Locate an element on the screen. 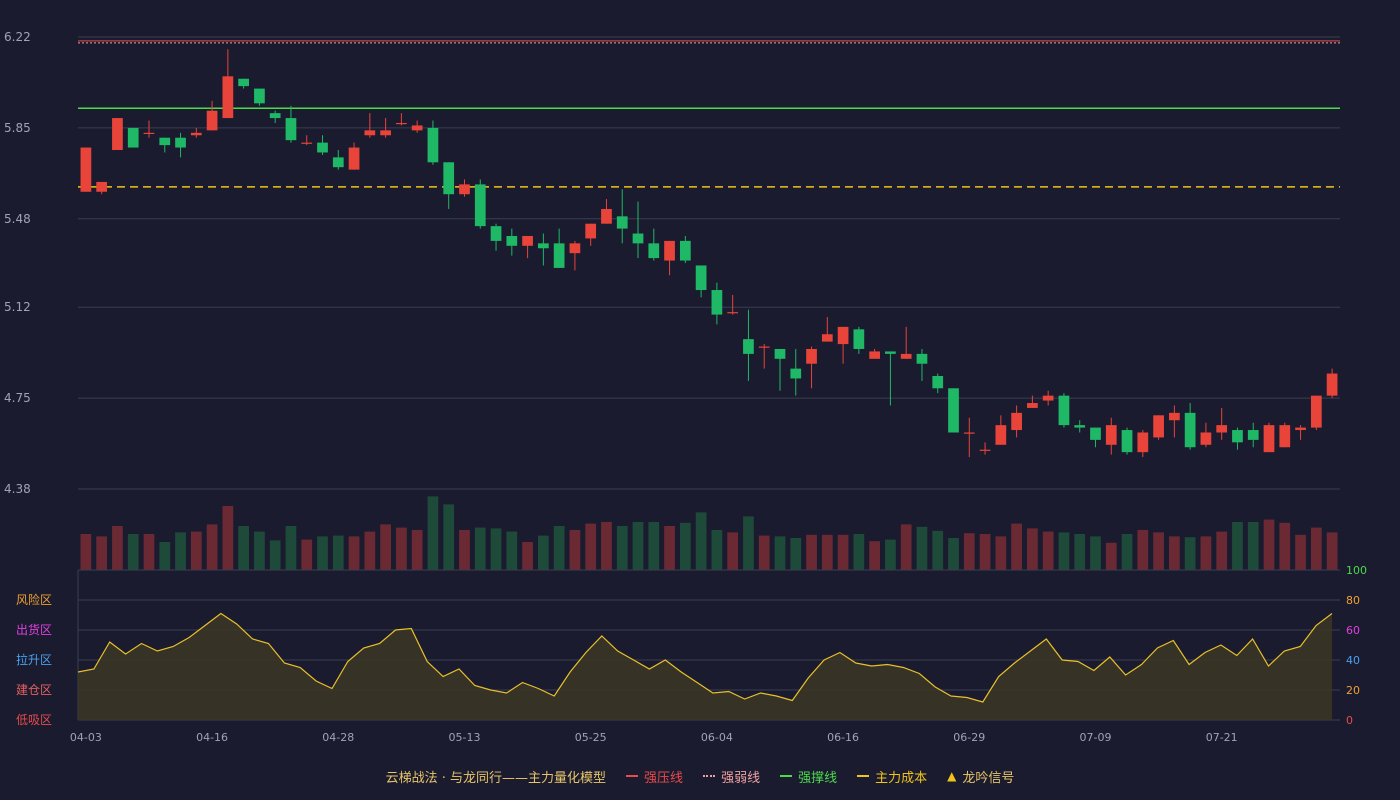 The image size is (1400, 800). legend-weak-label: 强弱线 is located at coordinates (741, 778).